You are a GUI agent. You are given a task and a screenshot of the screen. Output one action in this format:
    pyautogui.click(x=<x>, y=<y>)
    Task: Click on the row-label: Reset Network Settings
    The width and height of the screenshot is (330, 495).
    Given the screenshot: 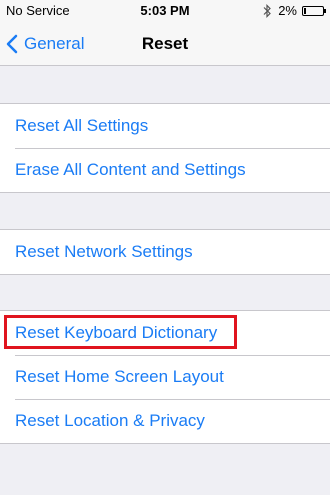 What is the action you would take?
    pyautogui.click(x=104, y=251)
    